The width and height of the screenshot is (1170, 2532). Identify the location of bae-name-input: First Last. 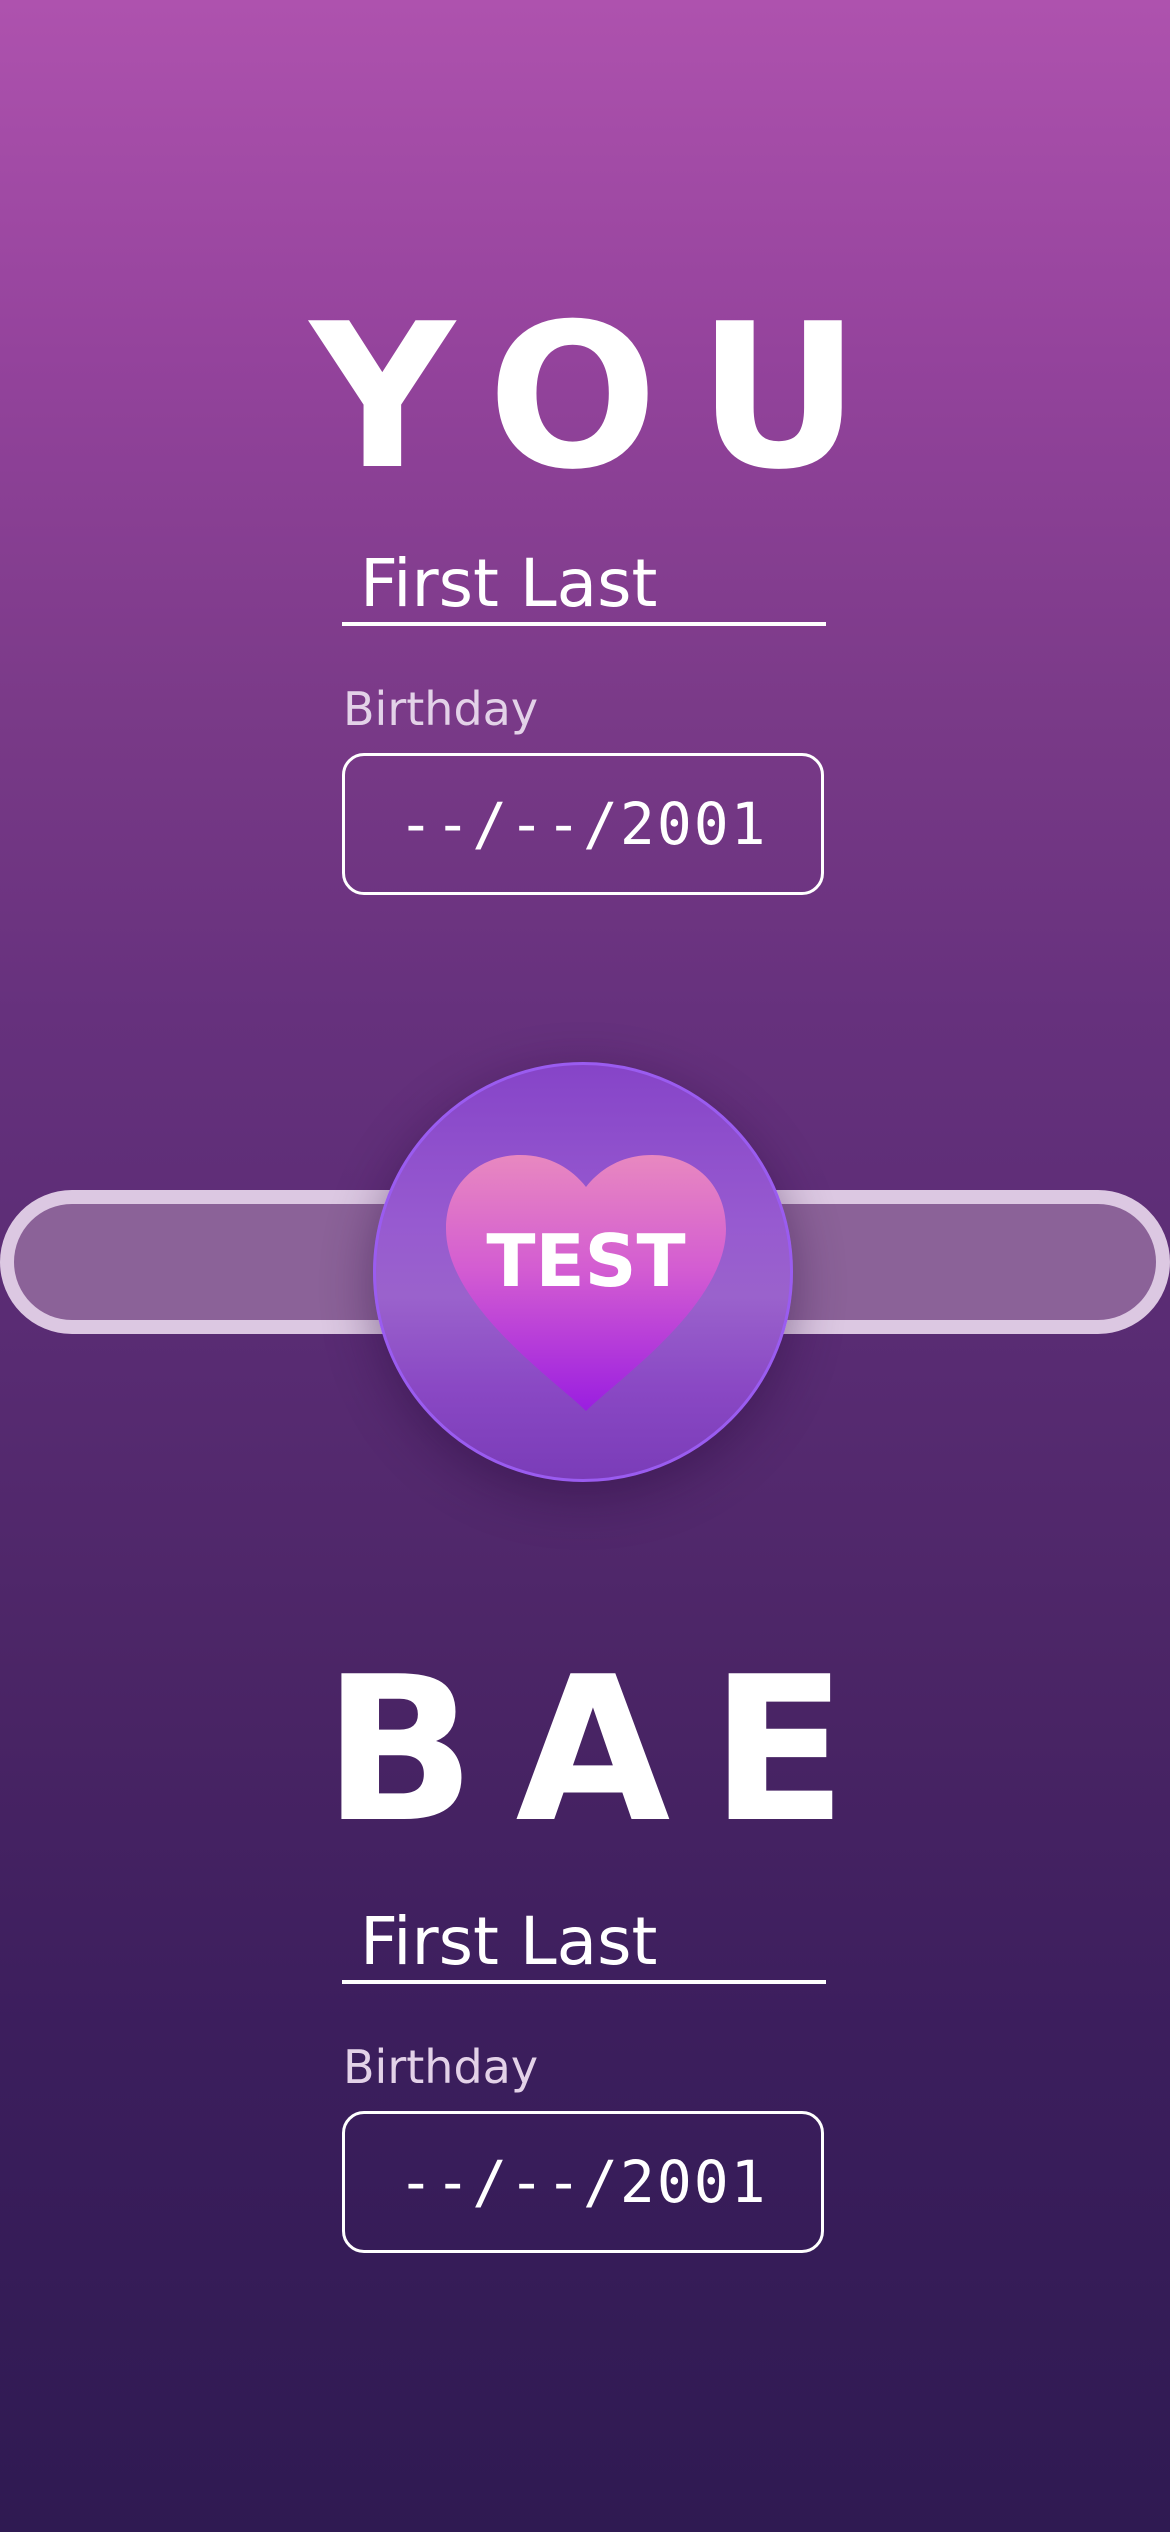
(584, 1942).